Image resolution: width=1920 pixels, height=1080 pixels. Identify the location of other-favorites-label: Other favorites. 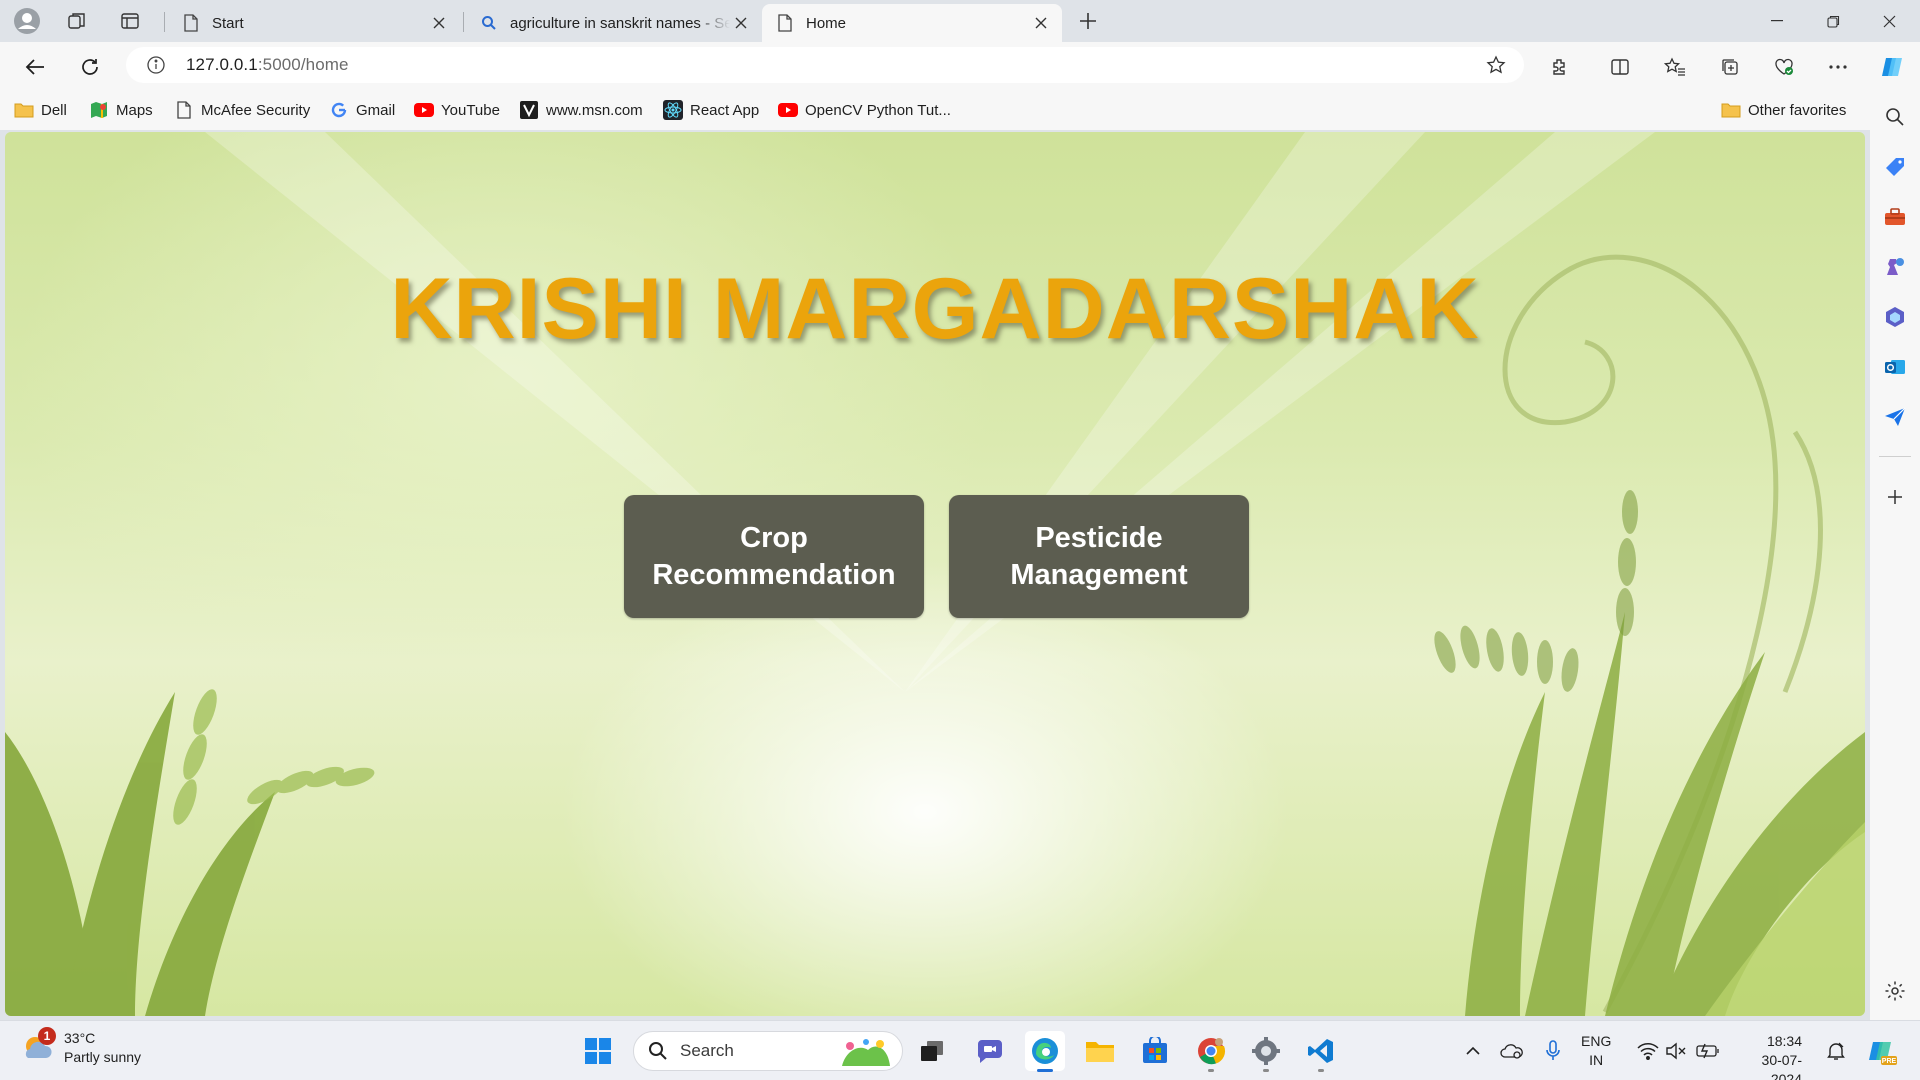
(1797, 110).